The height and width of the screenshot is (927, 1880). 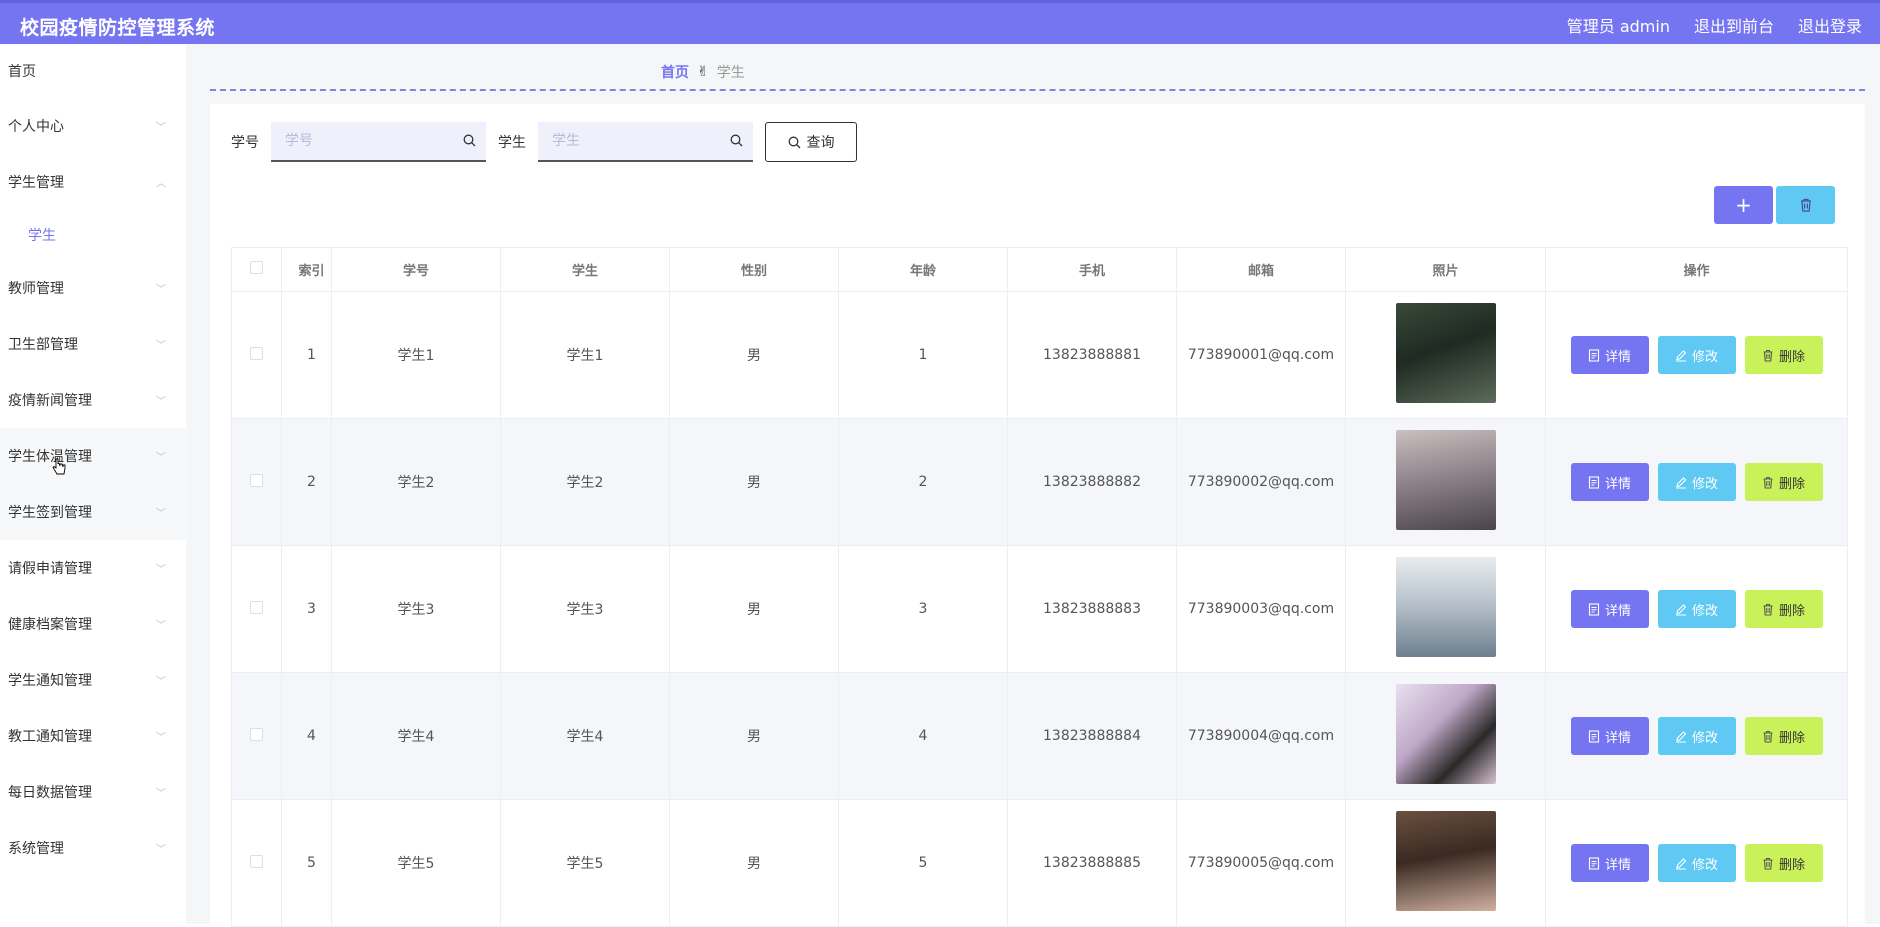 What do you see at coordinates (703, 72) in the screenshot?
I see `breadcrumb: 首页 ✌ 学生` at bounding box center [703, 72].